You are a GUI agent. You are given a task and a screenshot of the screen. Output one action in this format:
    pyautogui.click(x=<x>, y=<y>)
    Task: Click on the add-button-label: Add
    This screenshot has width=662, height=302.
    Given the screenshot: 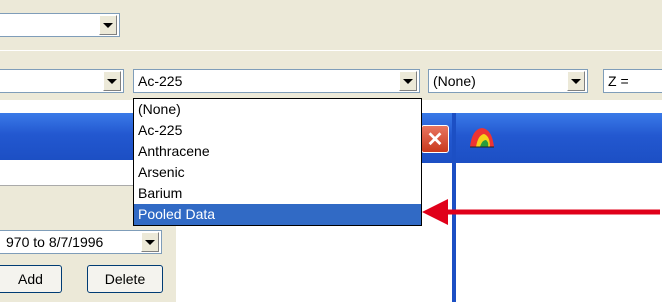 What is the action you would take?
    pyautogui.click(x=30, y=279)
    